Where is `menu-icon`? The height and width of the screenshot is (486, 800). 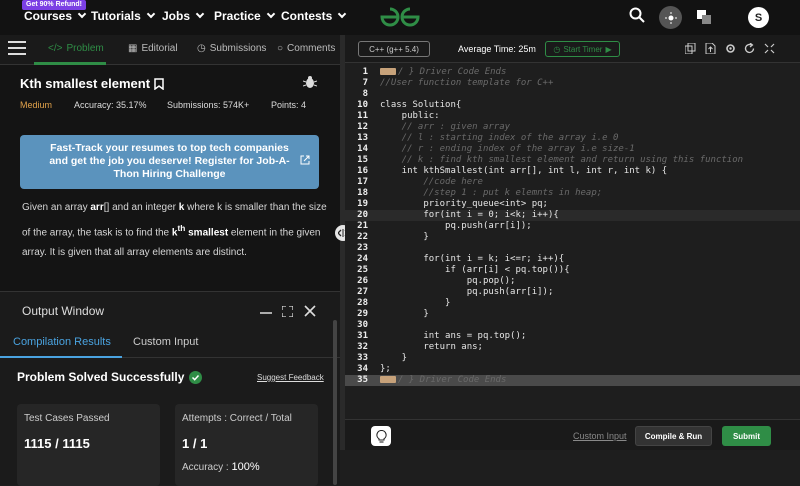 menu-icon is located at coordinates (17, 49).